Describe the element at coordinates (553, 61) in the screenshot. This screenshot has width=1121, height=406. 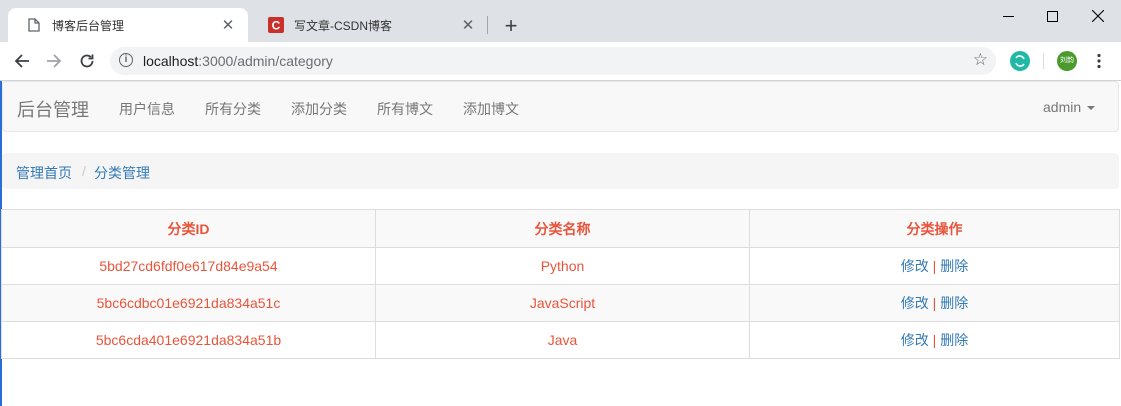
I see `address-bar: i localhost:3000/admin/category ☆` at that location.